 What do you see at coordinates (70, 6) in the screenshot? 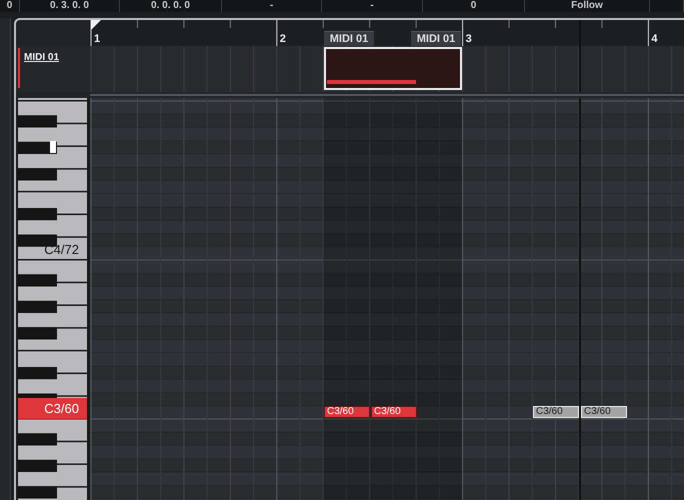
I see `toolbar-field: 0. 3. 0. 0` at bounding box center [70, 6].